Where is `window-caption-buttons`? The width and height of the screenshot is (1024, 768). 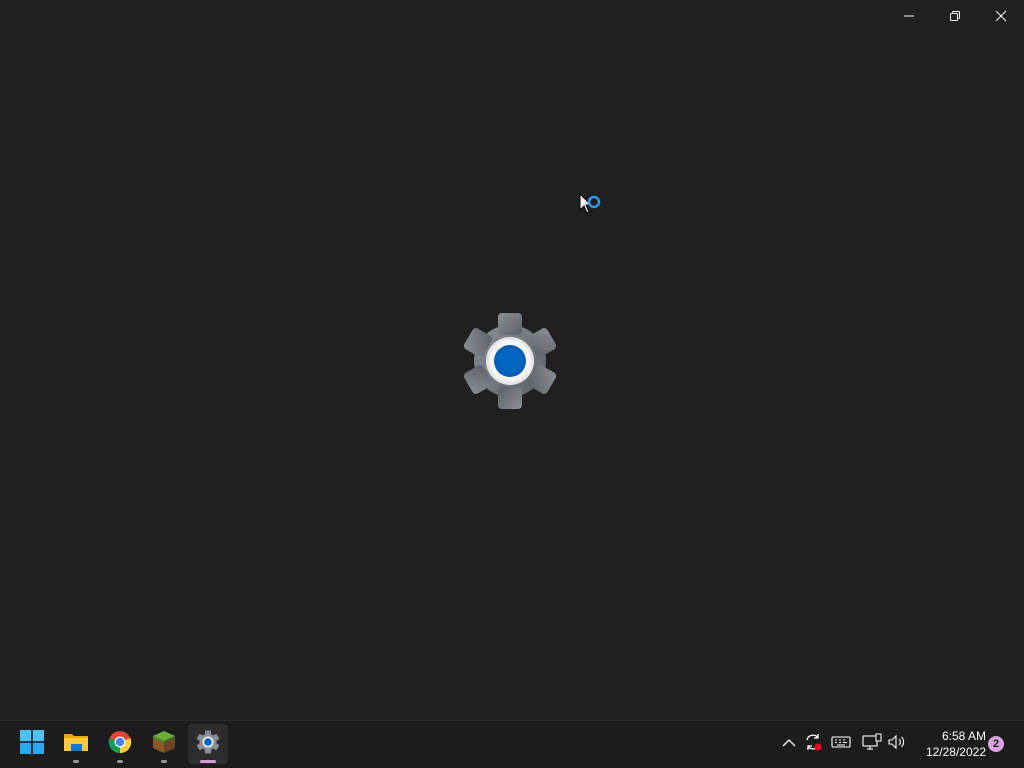
window-caption-buttons is located at coordinates (955, 16).